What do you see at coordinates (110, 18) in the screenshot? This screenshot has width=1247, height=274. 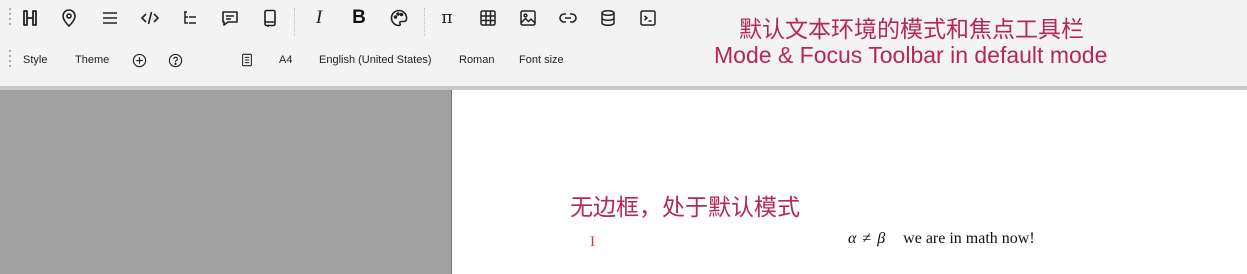 I see `list-icon` at bounding box center [110, 18].